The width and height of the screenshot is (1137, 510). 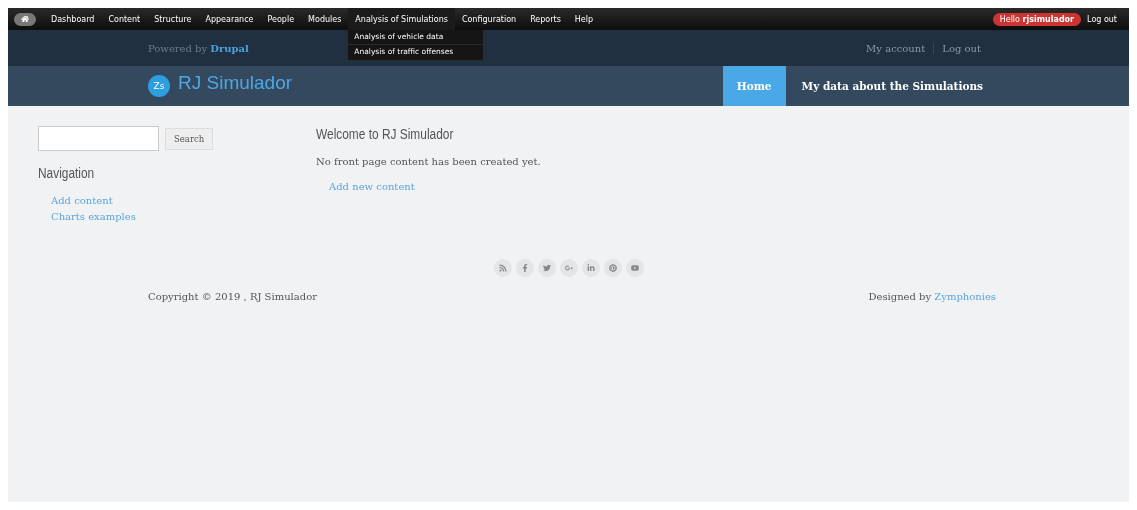 What do you see at coordinates (612, 268) in the screenshot?
I see `p-circle-icon` at bounding box center [612, 268].